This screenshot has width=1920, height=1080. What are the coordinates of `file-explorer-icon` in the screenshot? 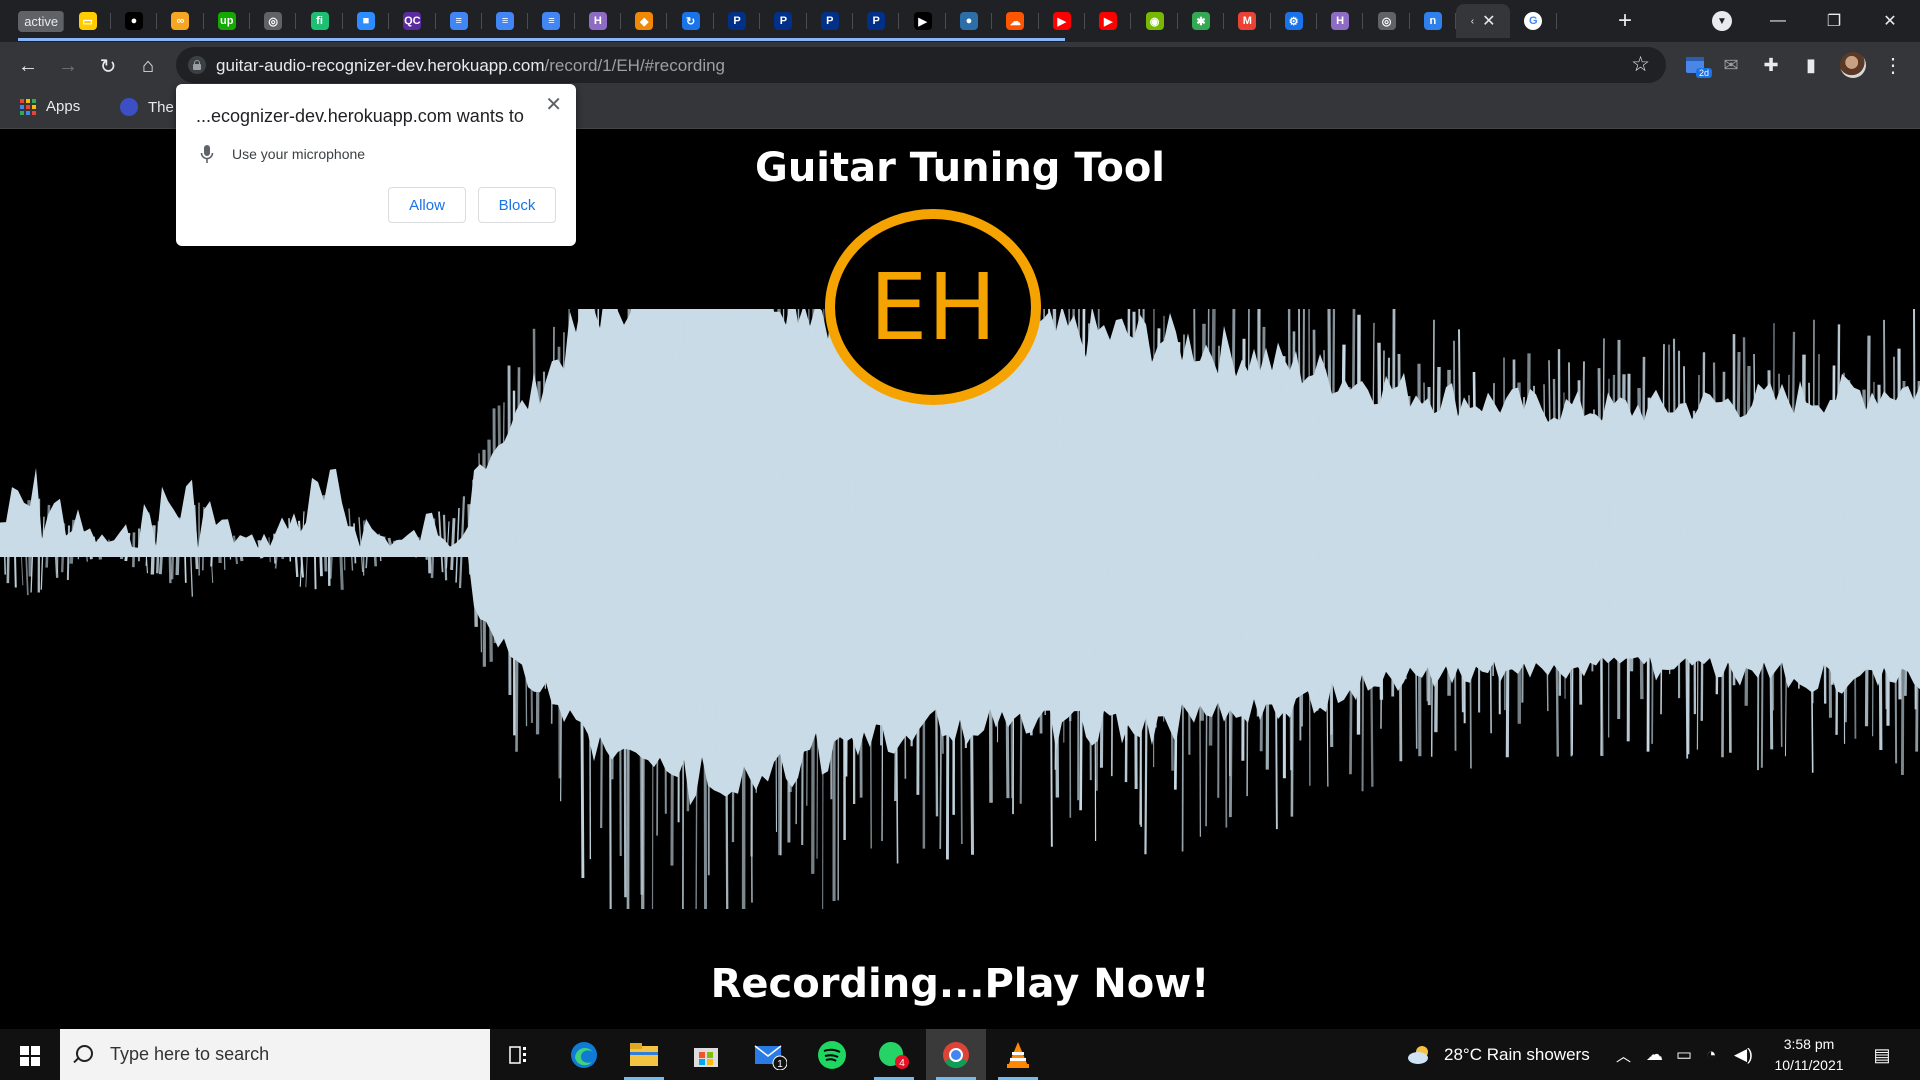 It's located at (644, 1054).